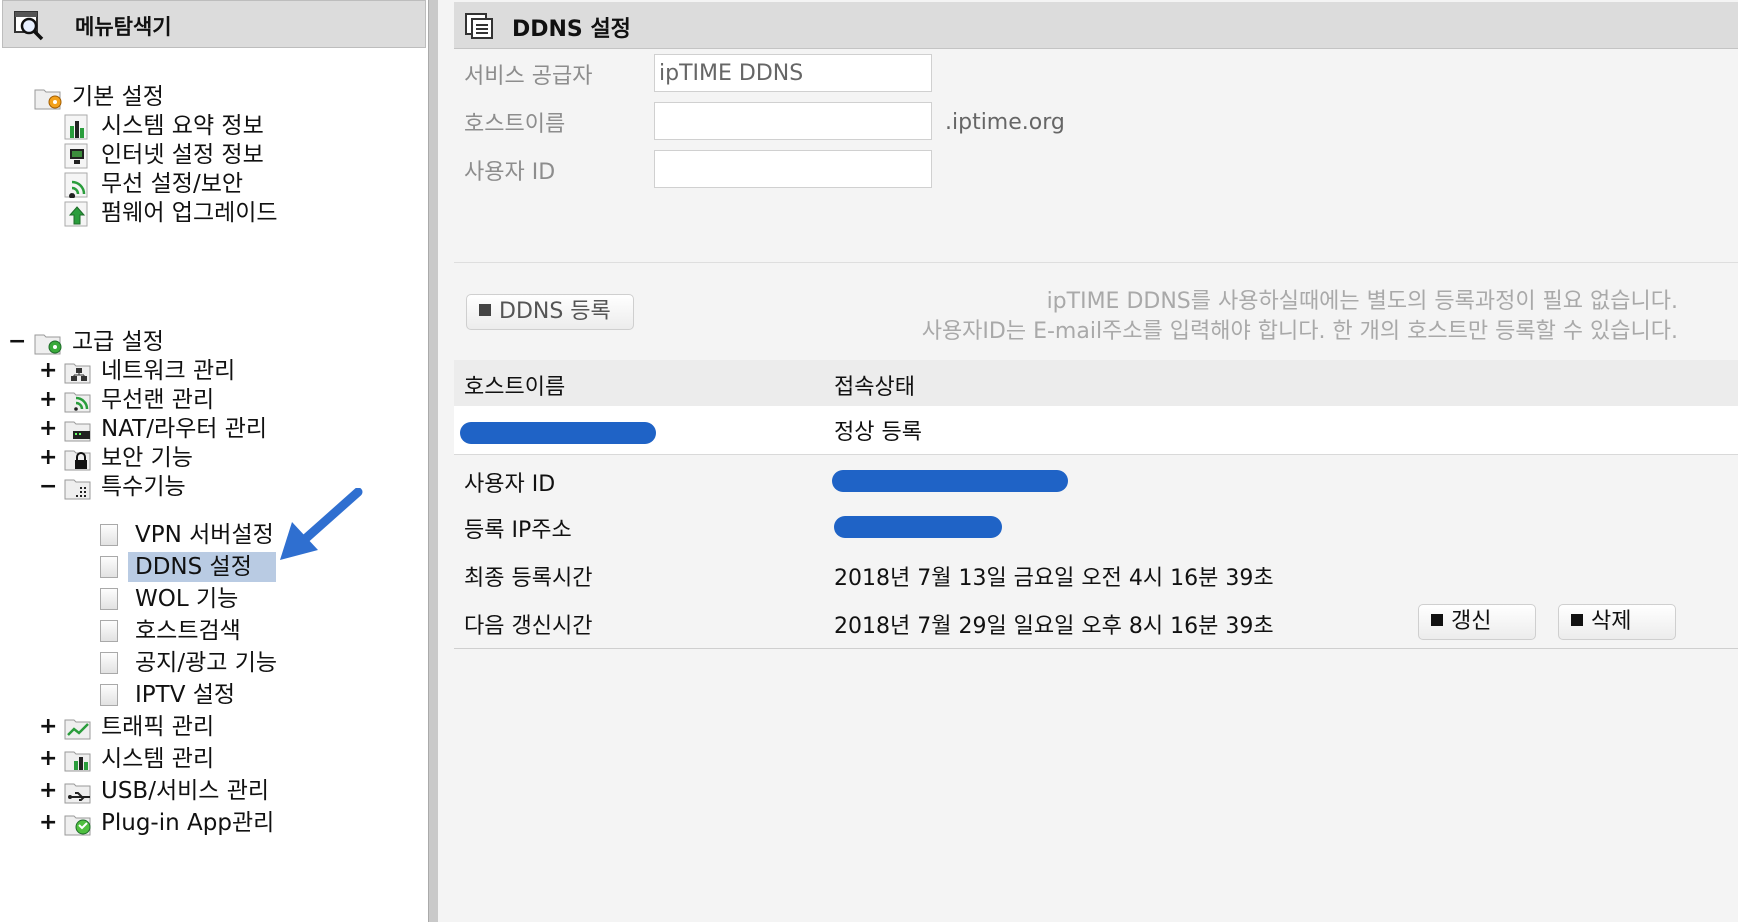 The height and width of the screenshot is (922, 1738). What do you see at coordinates (204, 535) in the screenshot?
I see `tree-item-label: VPN 서버설정` at bounding box center [204, 535].